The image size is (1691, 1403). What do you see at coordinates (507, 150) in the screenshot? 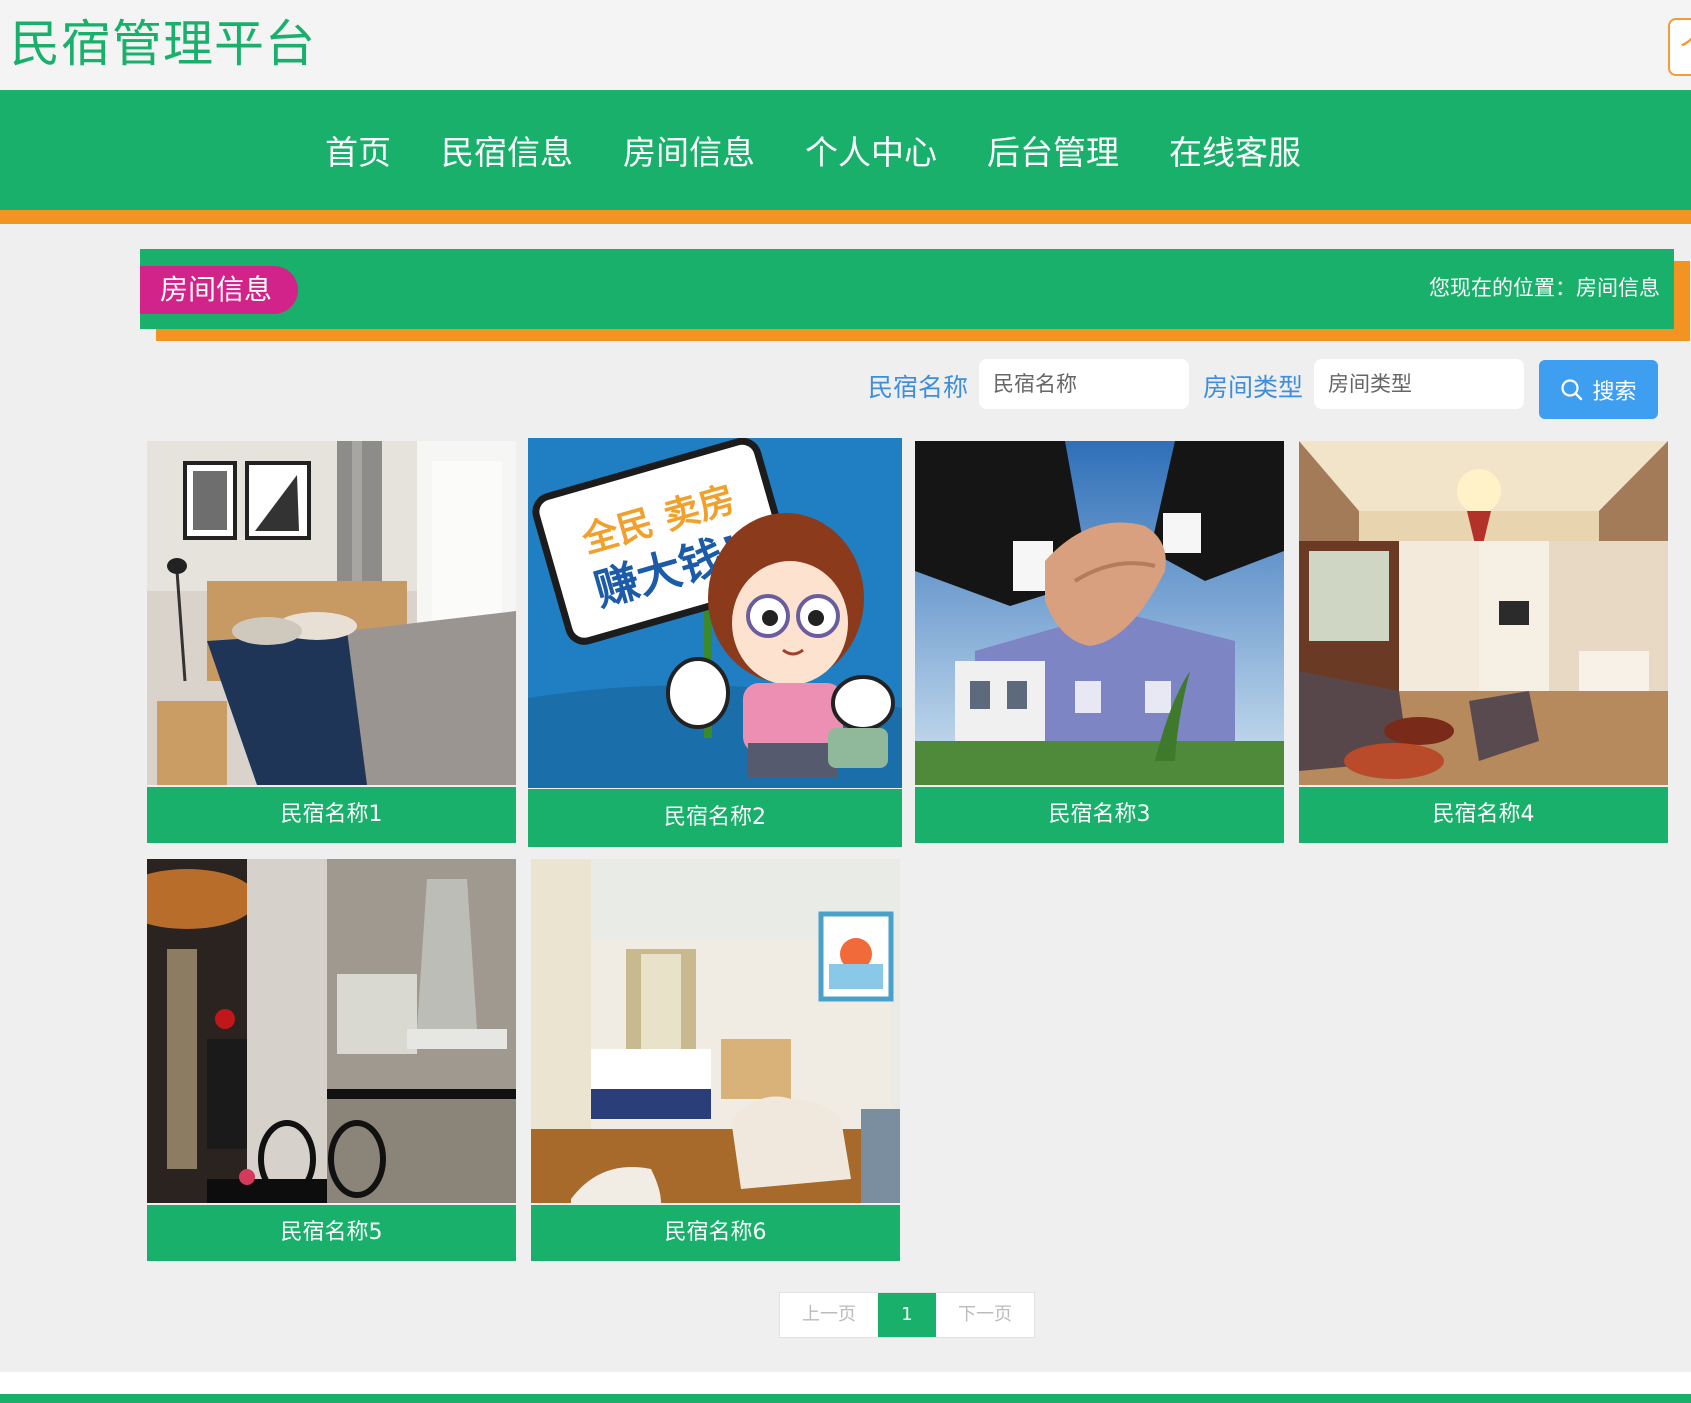
I see `nav-item-homestay-info: 民宿信息` at bounding box center [507, 150].